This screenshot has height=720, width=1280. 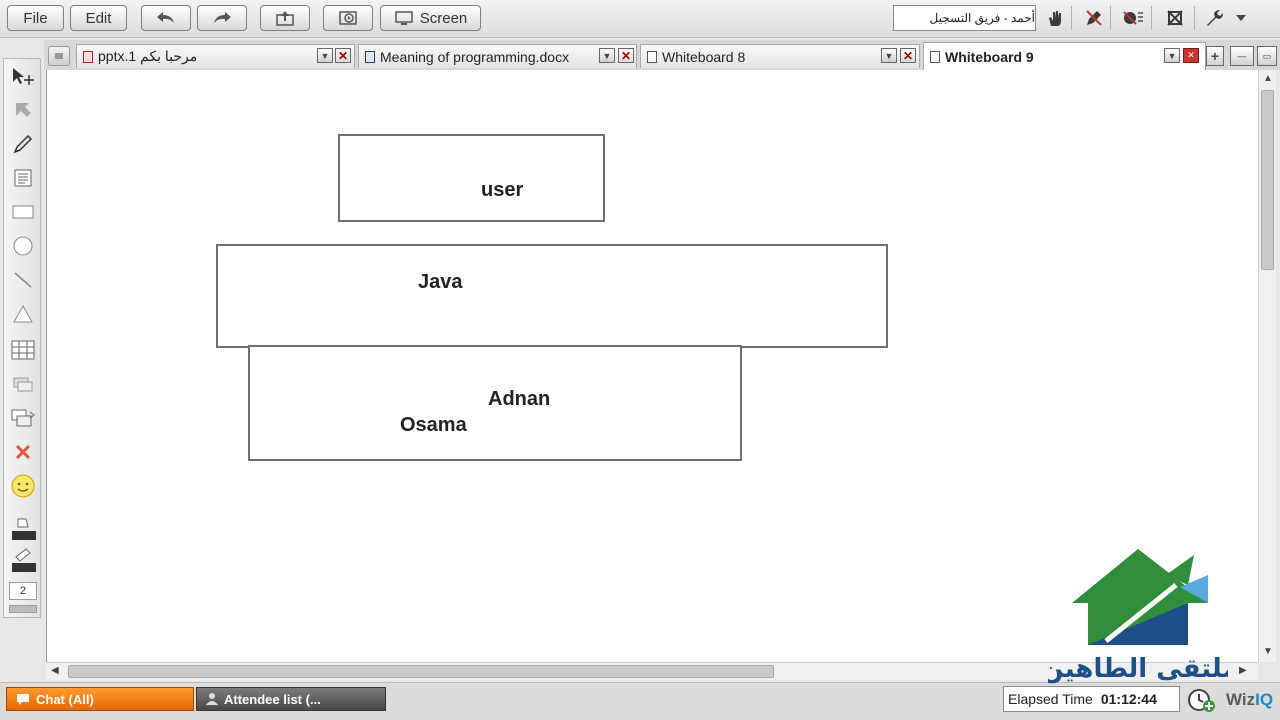 I want to click on edit-menu-button: Edit, so click(x=98, y=18).